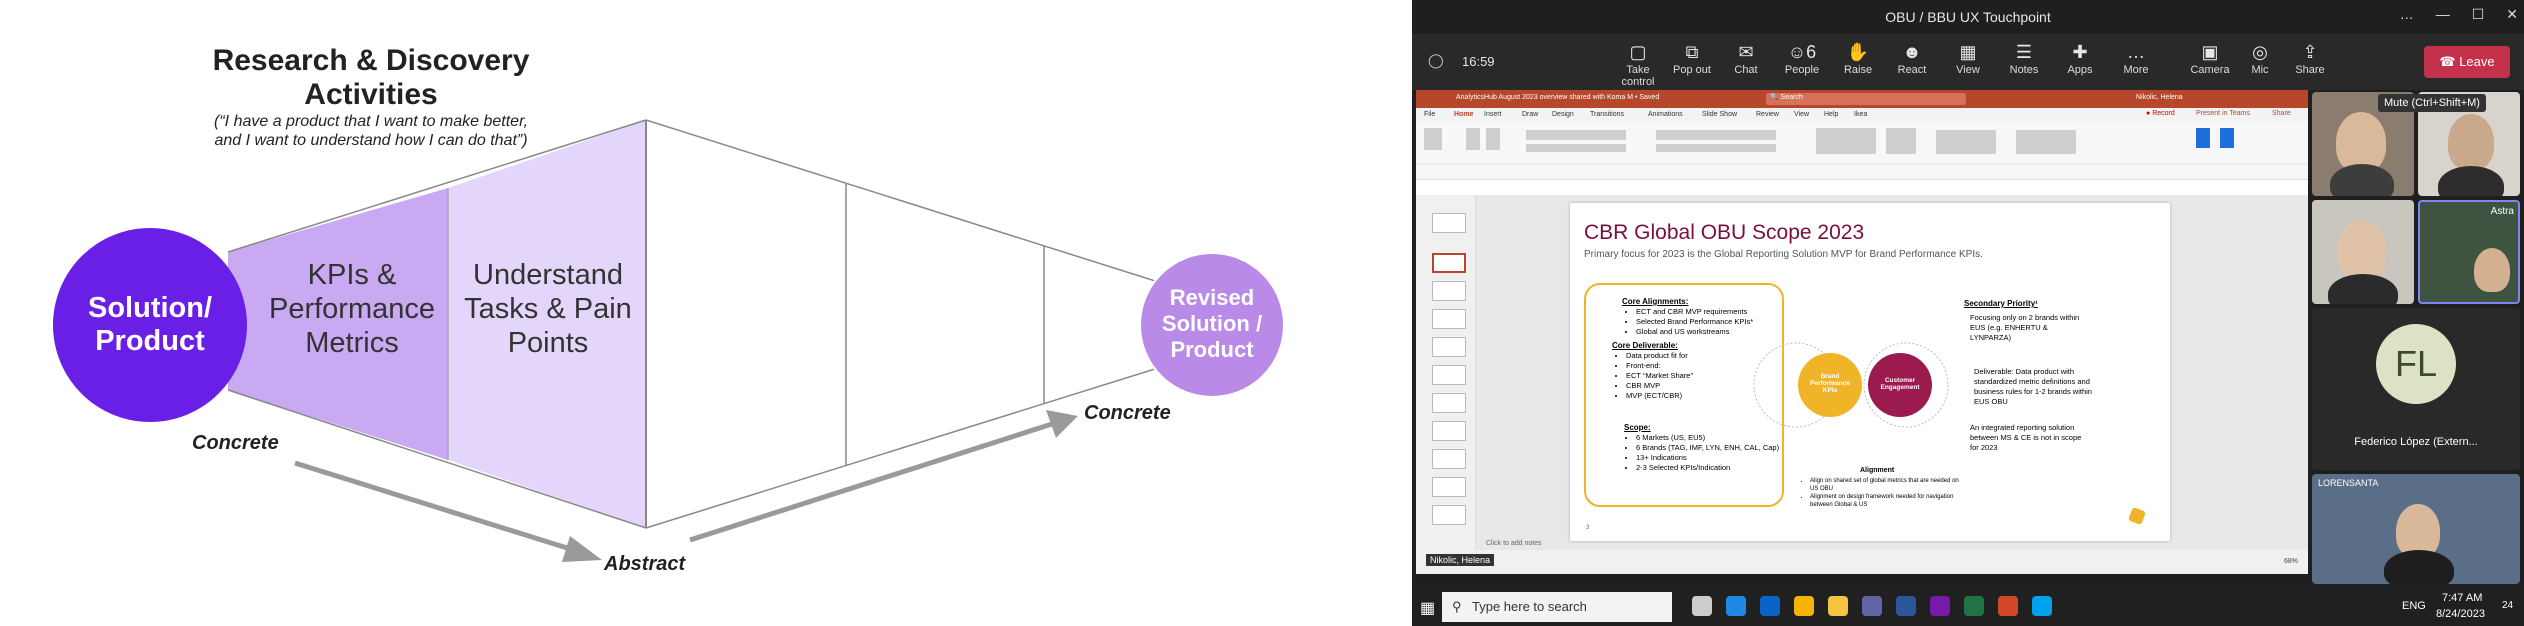 Image resolution: width=2524 pixels, height=626 pixels. I want to click on ppt-share-button: Share, so click(2281, 113).